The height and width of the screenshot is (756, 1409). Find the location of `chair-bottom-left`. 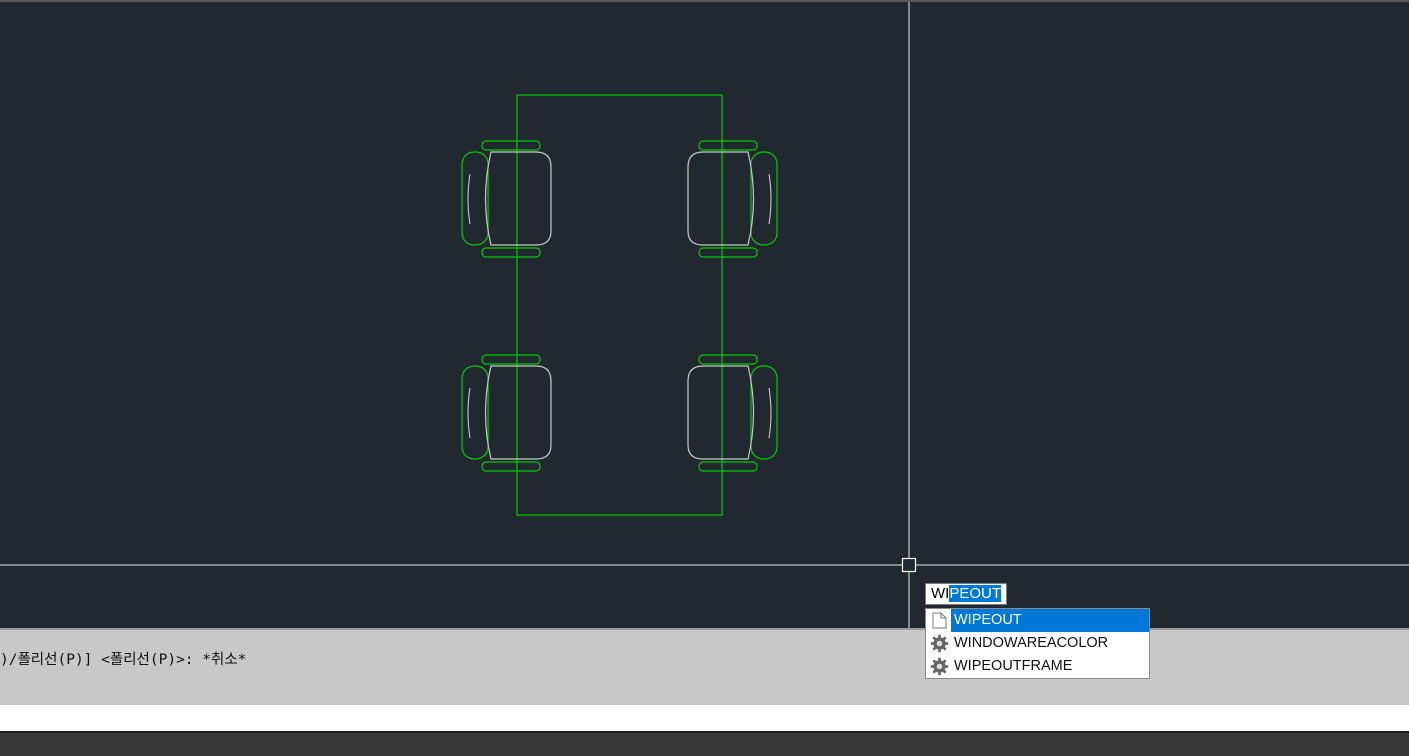

chair-bottom-left is located at coordinates (506, 413).